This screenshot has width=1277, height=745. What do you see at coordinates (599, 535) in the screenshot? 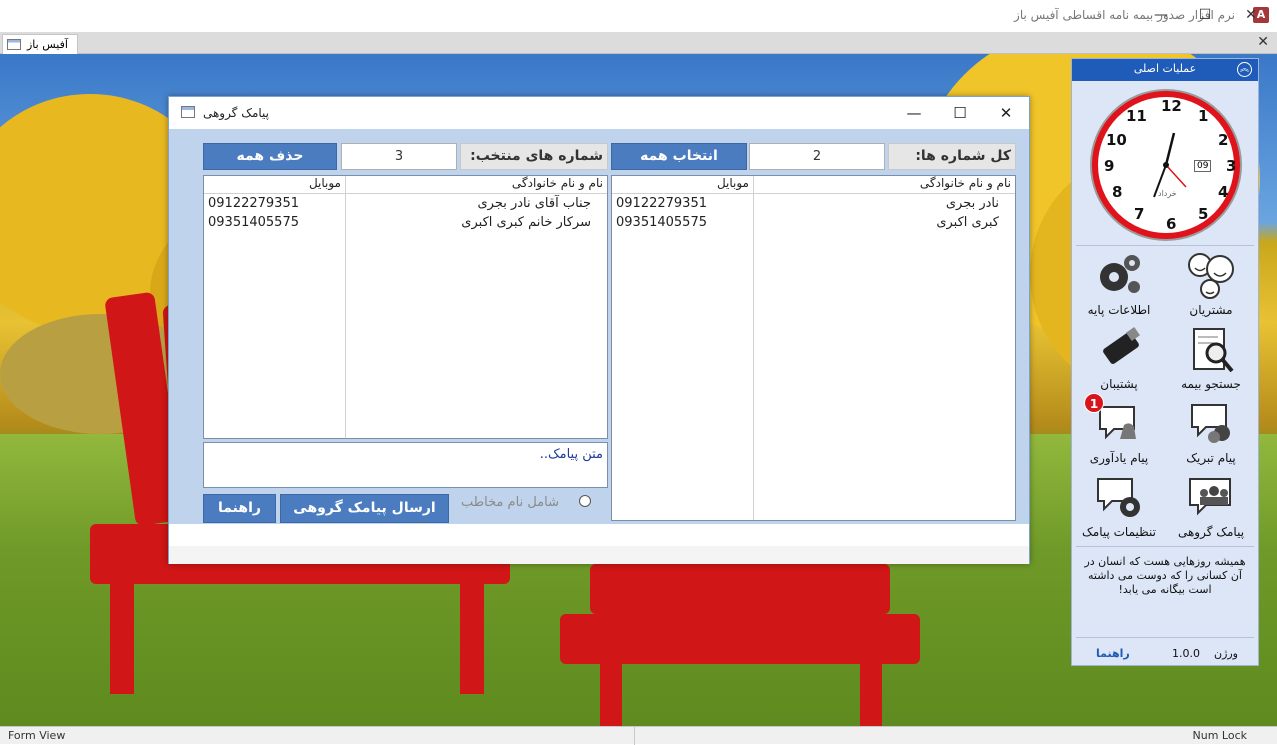
I see `dialog-footer` at bounding box center [599, 535].